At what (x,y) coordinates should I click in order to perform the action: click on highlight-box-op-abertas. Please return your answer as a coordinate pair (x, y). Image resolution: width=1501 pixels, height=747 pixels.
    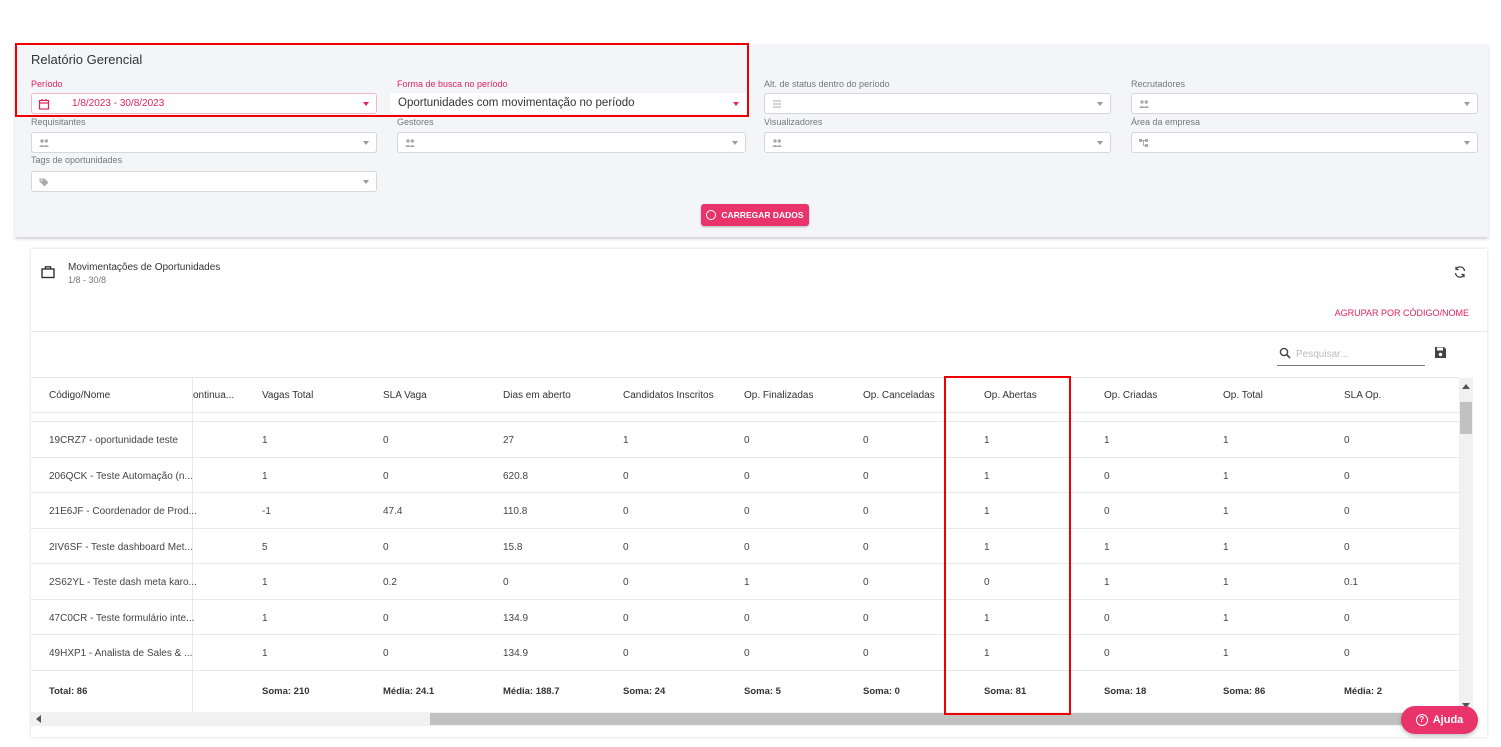
    Looking at the image, I should click on (1007, 545).